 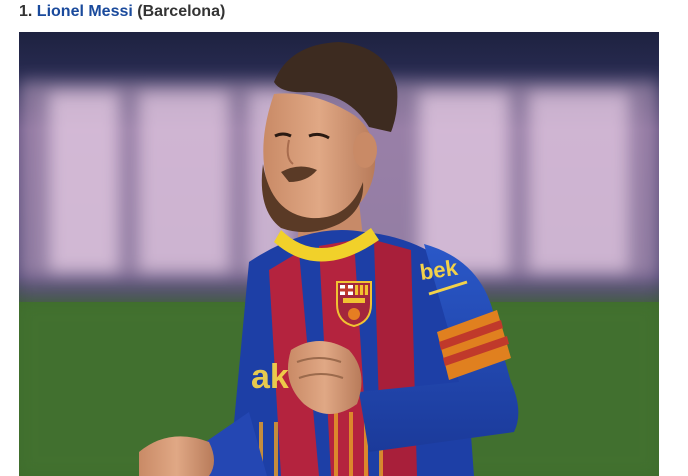 I want to click on player-club: (Barcelona), so click(x=181, y=11).